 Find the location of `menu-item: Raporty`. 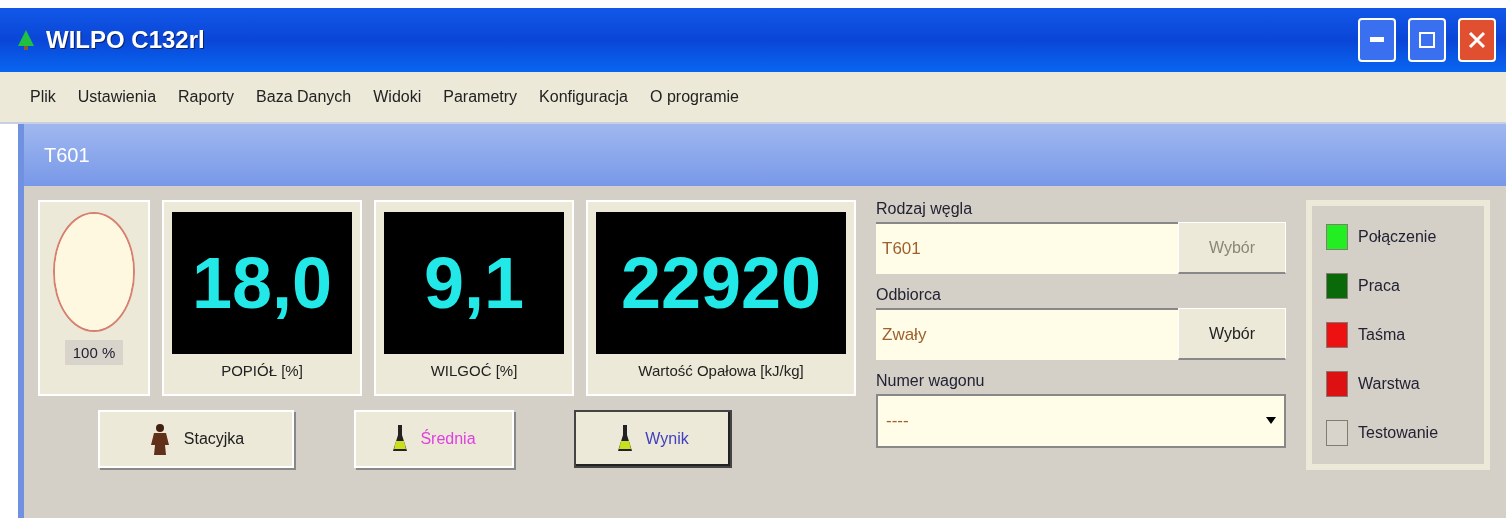

menu-item: Raporty is located at coordinates (206, 97).